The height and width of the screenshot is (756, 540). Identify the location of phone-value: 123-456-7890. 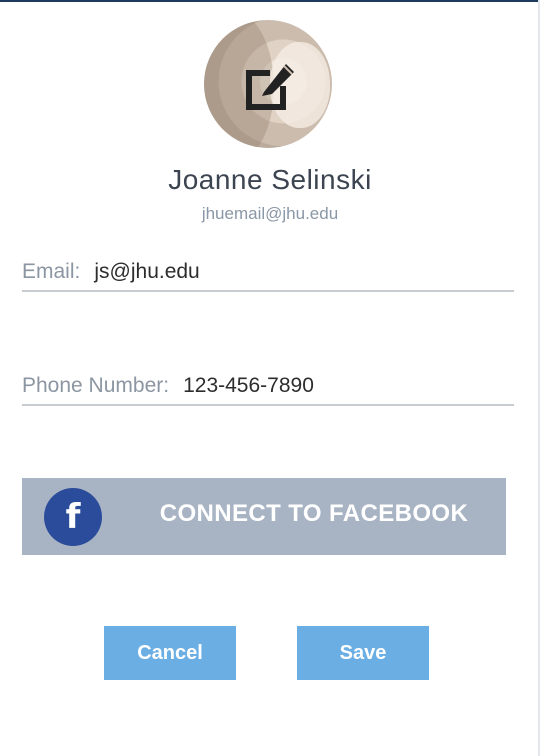
(248, 386).